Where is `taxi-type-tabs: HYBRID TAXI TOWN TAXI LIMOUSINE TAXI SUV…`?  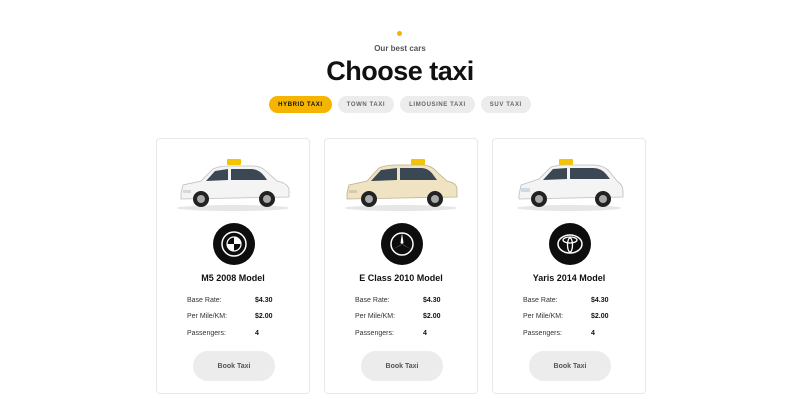
taxi-type-tabs: HYBRID TAXI TOWN TAXI LIMOUSINE TAXI SUV… is located at coordinates (400, 104).